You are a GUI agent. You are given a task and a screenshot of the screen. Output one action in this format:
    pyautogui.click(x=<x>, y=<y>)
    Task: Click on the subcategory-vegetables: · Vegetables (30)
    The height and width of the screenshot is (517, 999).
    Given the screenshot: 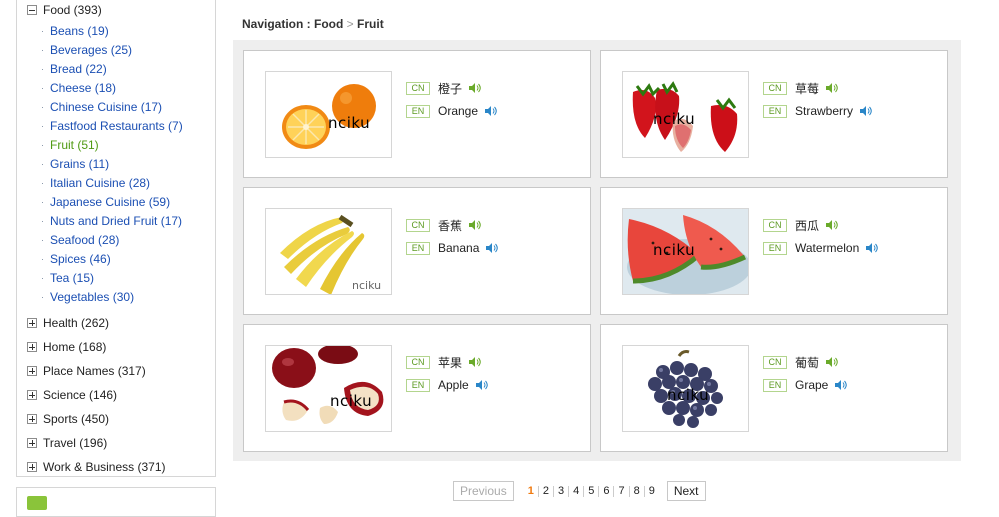 What is the action you would take?
    pyautogui.click(x=112, y=297)
    